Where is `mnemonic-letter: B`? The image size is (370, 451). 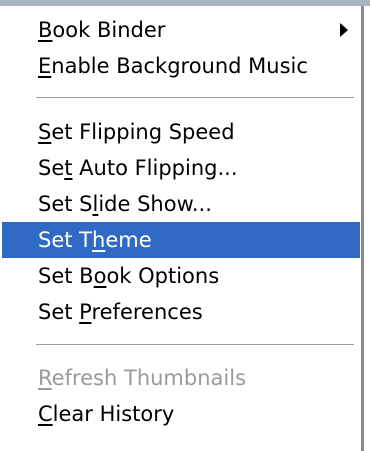 mnemonic-letter: B is located at coordinates (45, 30).